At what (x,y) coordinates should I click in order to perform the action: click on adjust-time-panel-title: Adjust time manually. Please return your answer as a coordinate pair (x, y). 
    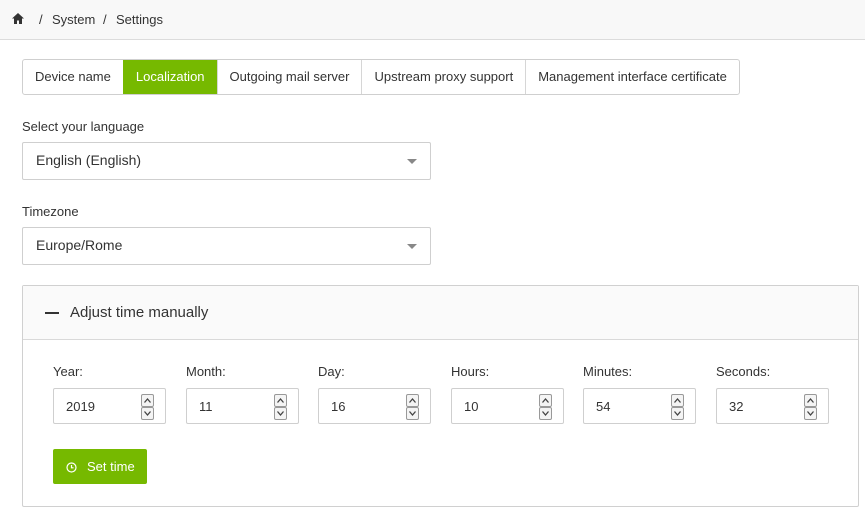
    Looking at the image, I should click on (139, 312).